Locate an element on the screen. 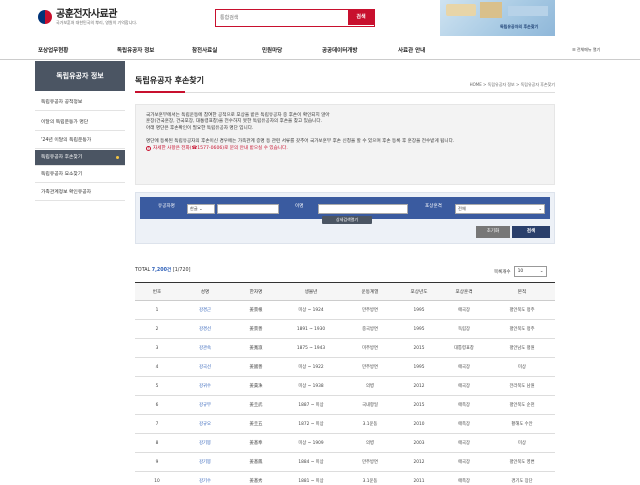  breadcrumb: HOME > 독립유공자 정보 > 독립유공자 후손찾기 is located at coordinates (512, 84).